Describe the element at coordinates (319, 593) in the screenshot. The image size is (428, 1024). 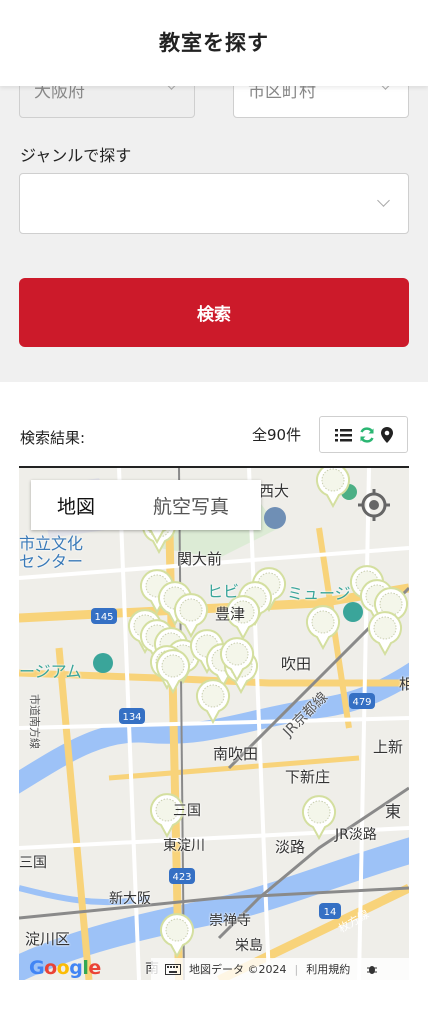
I see `map-label: ミュージ` at that location.